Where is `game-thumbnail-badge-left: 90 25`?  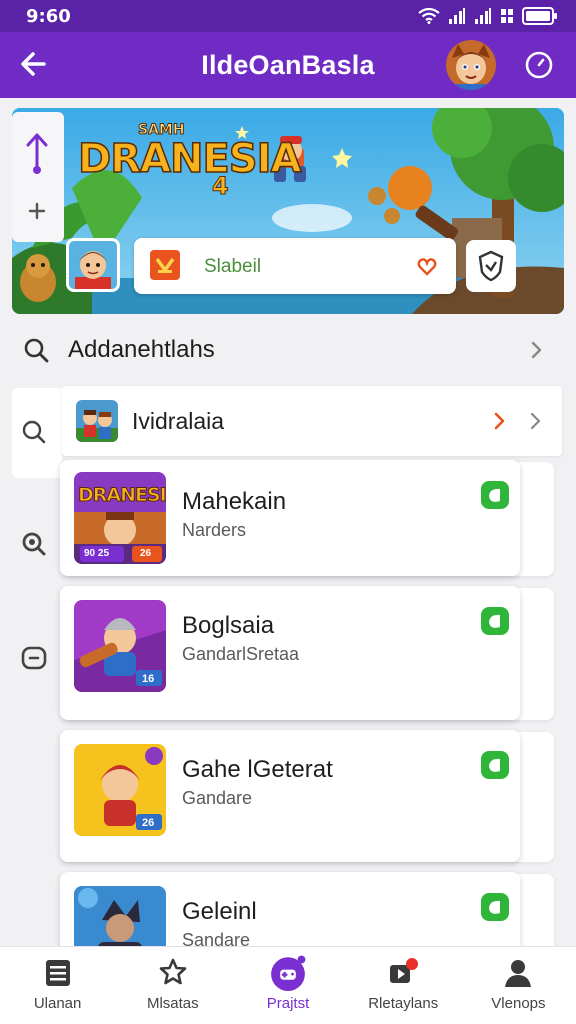 game-thumbnail-badge-left: 90 25 is located at coordinates (97, 553).